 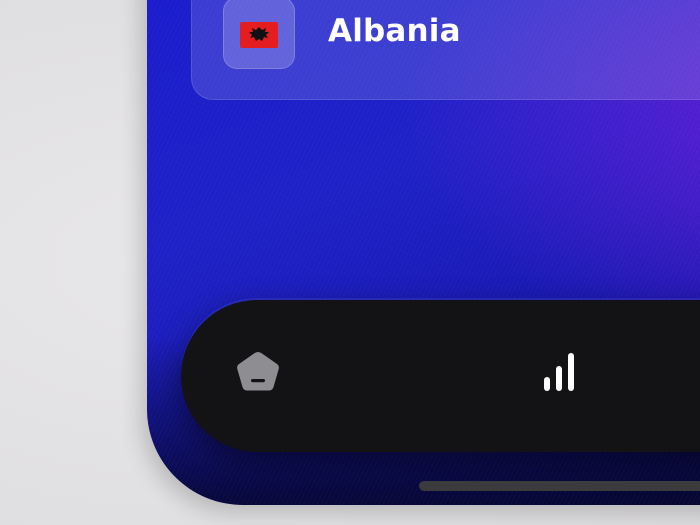 I want to click on country-card: Albania, so click(x=445, y=50).